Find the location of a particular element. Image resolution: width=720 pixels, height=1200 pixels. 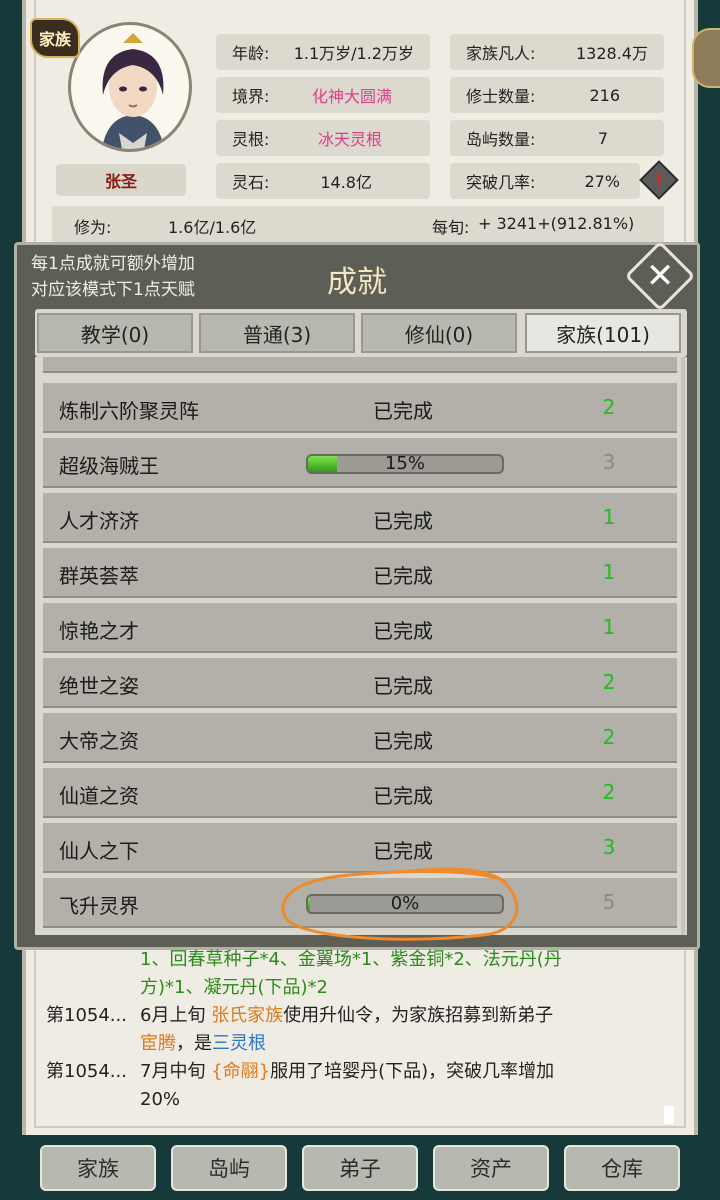

progress-text: 0% is located at coordinates (405, 904).